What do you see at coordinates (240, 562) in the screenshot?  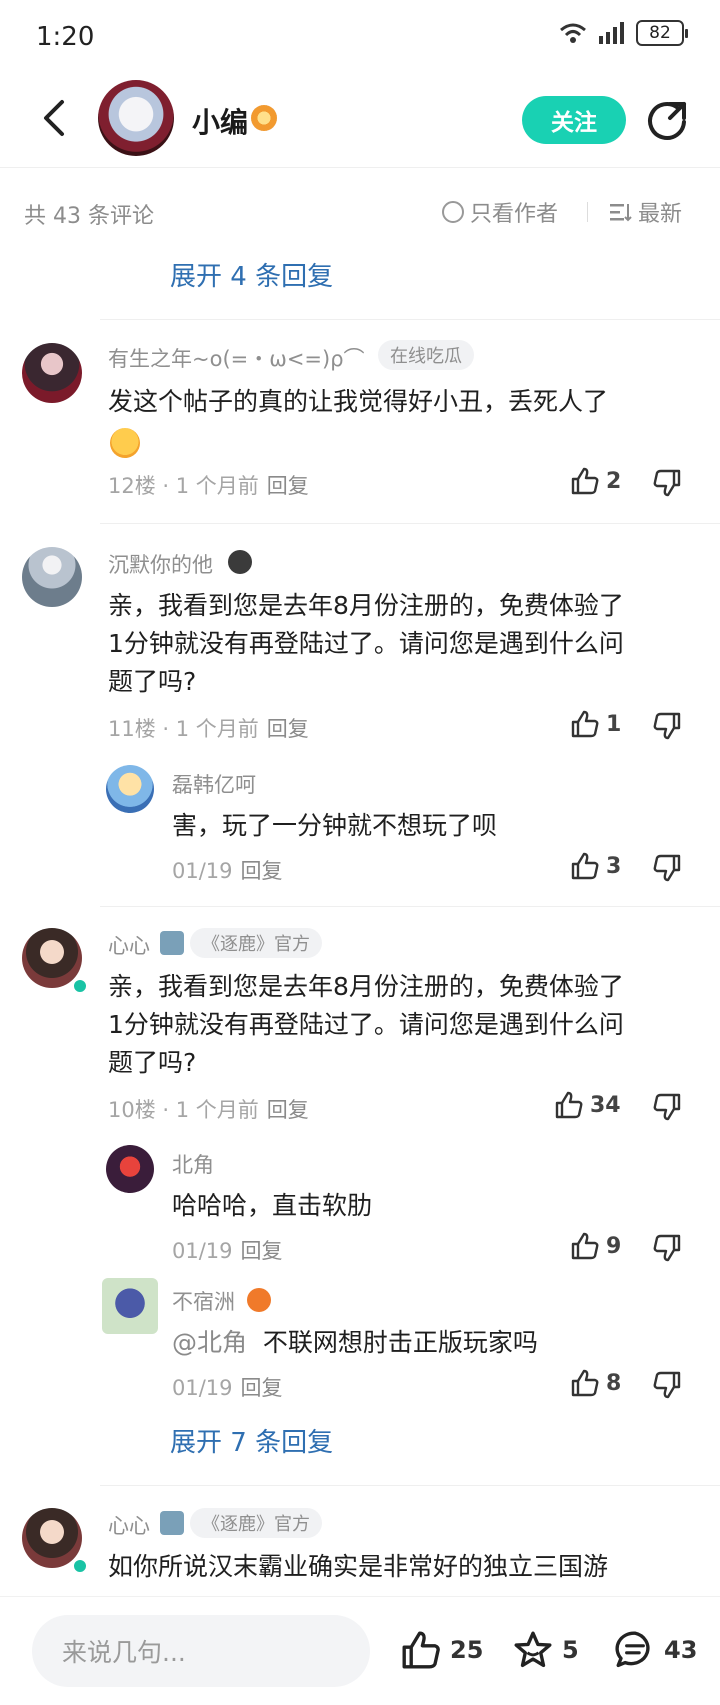 I see `mask-badge-icon` at bounding box center [240, 562].